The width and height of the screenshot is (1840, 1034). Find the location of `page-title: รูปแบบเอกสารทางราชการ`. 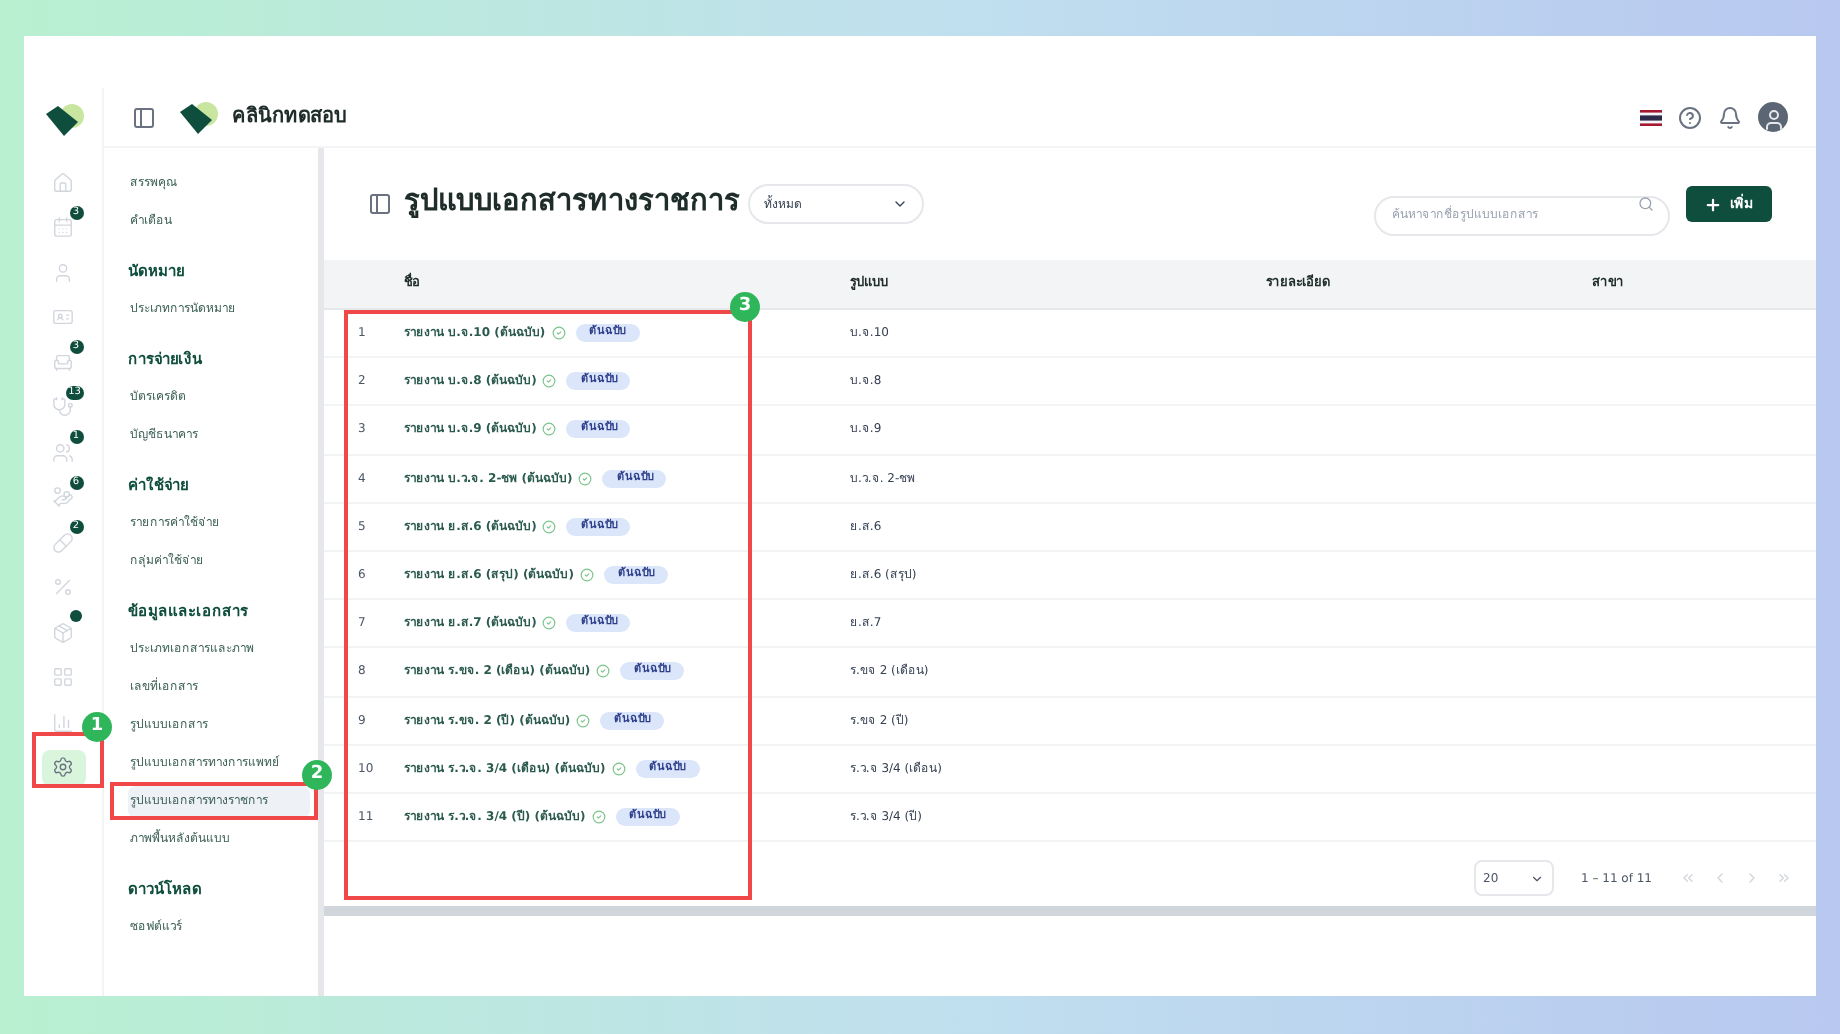

page-title: รูปแบบเอกสารทางราชการ is located at coordinates (572, 203).